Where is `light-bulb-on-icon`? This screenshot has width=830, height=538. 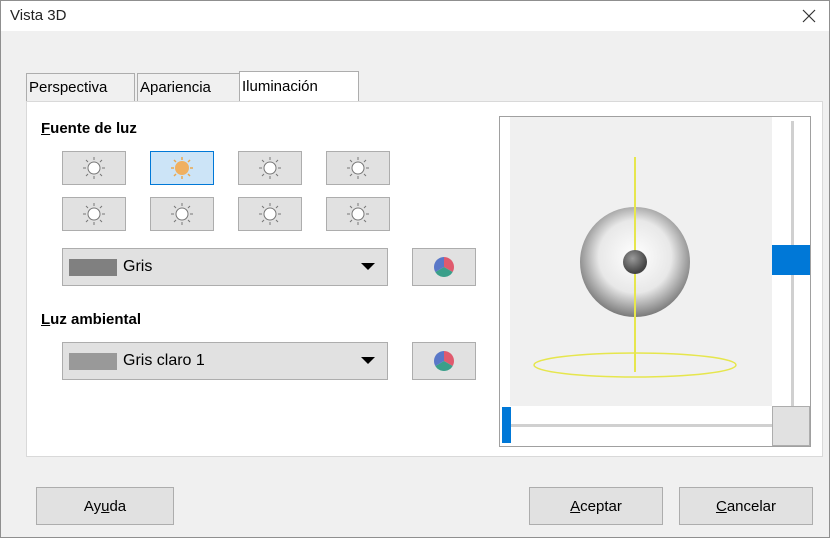
light-bulb-on-icon is located at coordinates (182, 168).